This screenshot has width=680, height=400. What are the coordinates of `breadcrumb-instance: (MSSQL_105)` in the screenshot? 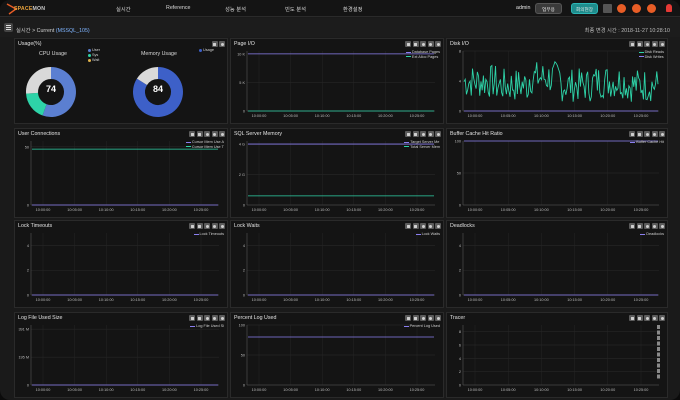 It's located at (73, 31).